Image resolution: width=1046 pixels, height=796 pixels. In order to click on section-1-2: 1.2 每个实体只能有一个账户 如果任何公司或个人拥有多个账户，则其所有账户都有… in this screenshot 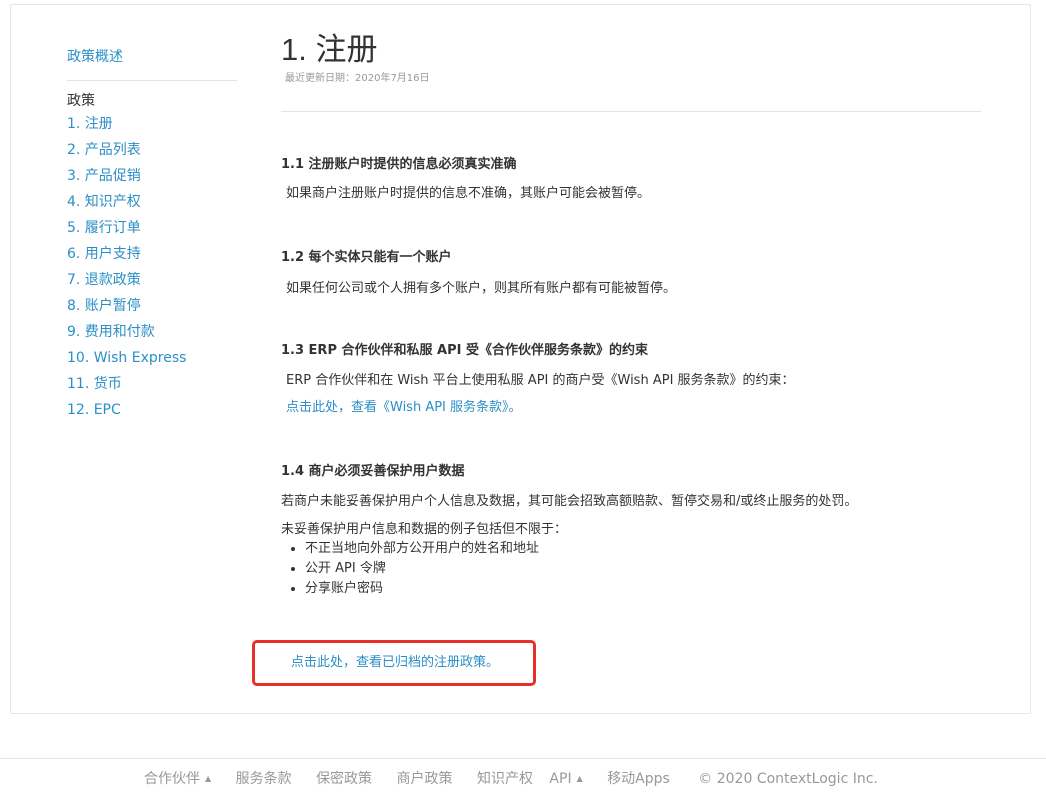, I will do `click(631, 273)`.